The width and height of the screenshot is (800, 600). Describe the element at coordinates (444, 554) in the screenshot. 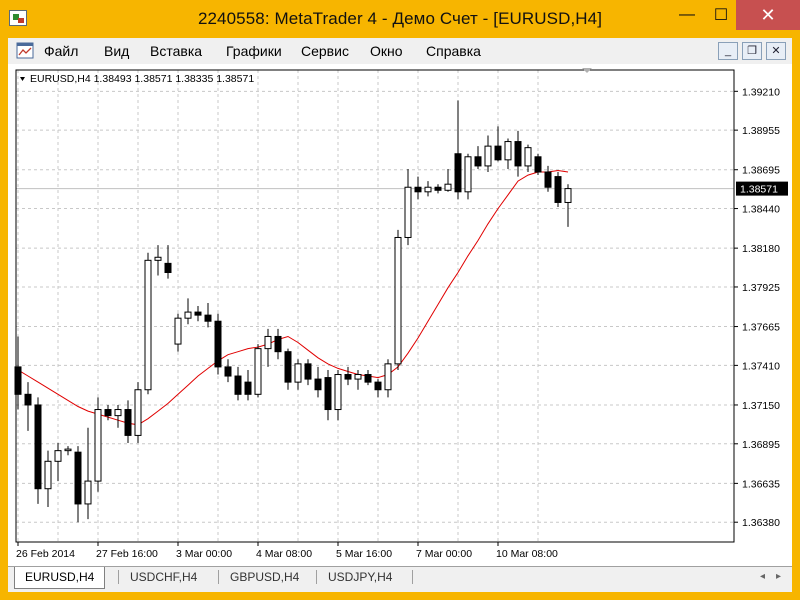

I see `time-tick-label: 7 Mar 00:00` at that location.